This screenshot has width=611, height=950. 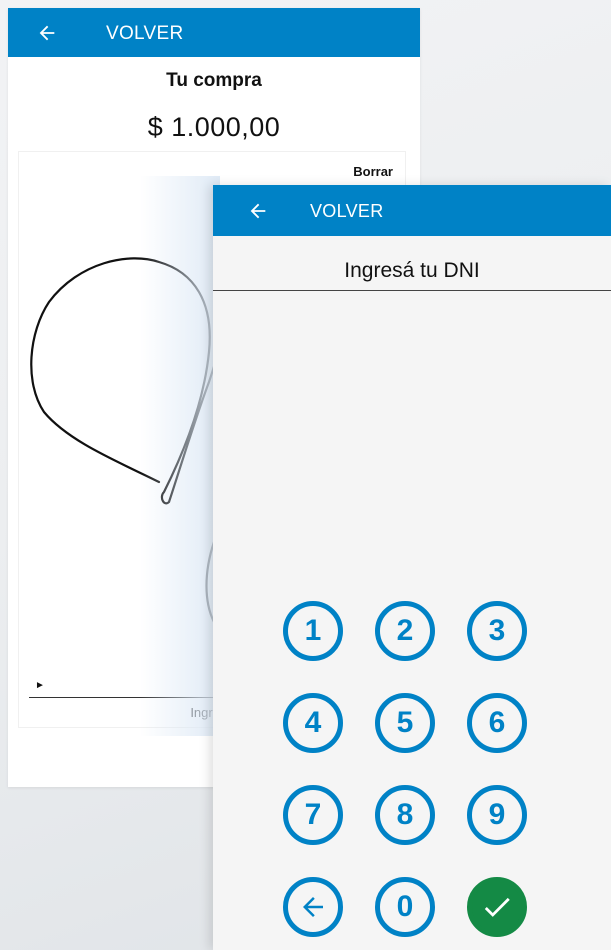 I want to click on signature-marker-icon: ►, so click(x=40, y=685).